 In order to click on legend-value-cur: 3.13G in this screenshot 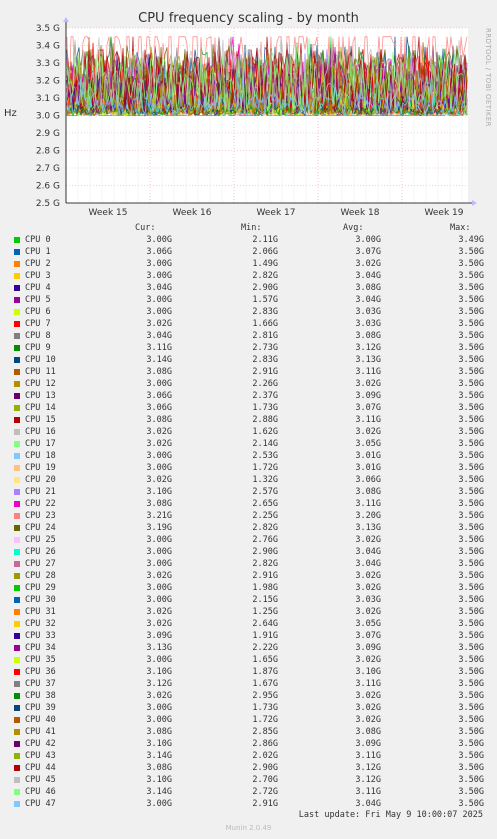, I will do `click(159, 648)`.